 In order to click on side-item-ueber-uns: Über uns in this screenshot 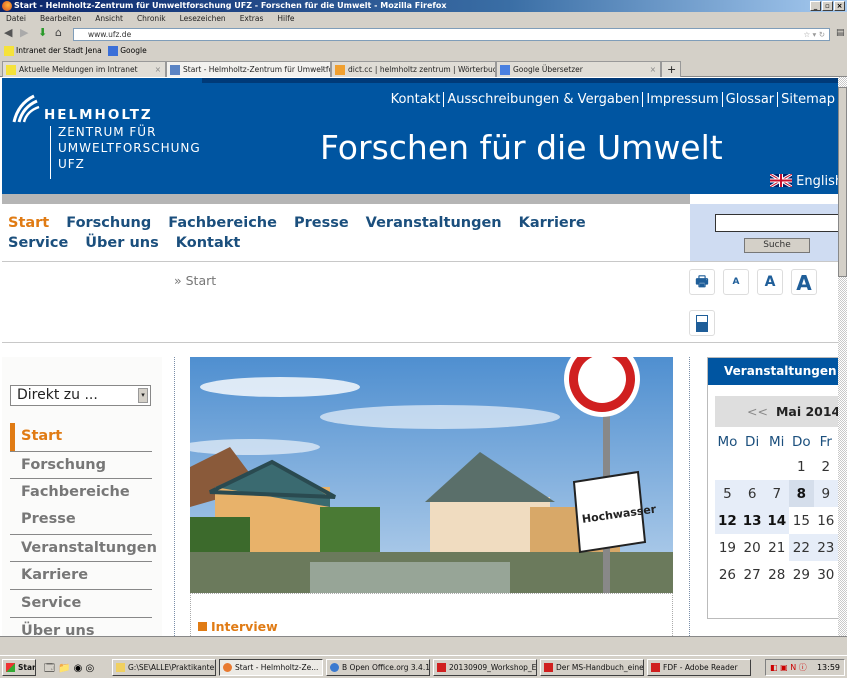, I will do `click(81, 626)`.